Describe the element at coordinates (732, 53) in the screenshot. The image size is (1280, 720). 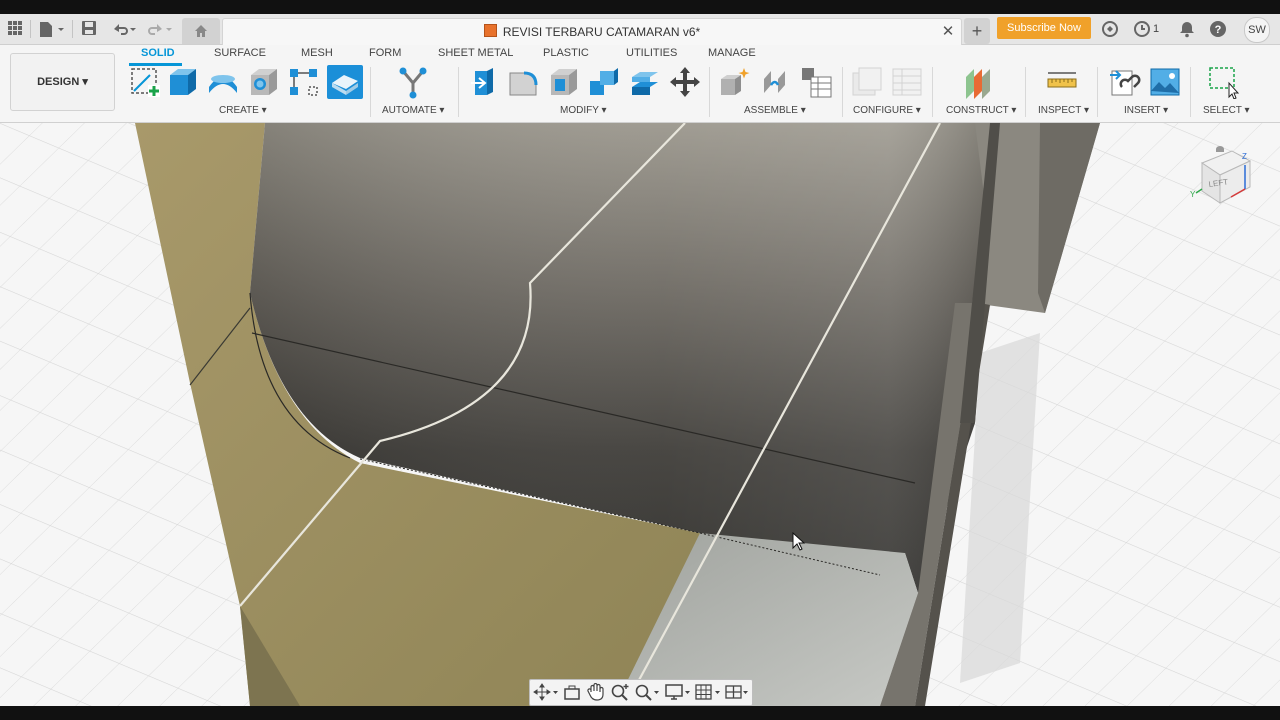
I see `tab-manage: MANAGE` at that location.